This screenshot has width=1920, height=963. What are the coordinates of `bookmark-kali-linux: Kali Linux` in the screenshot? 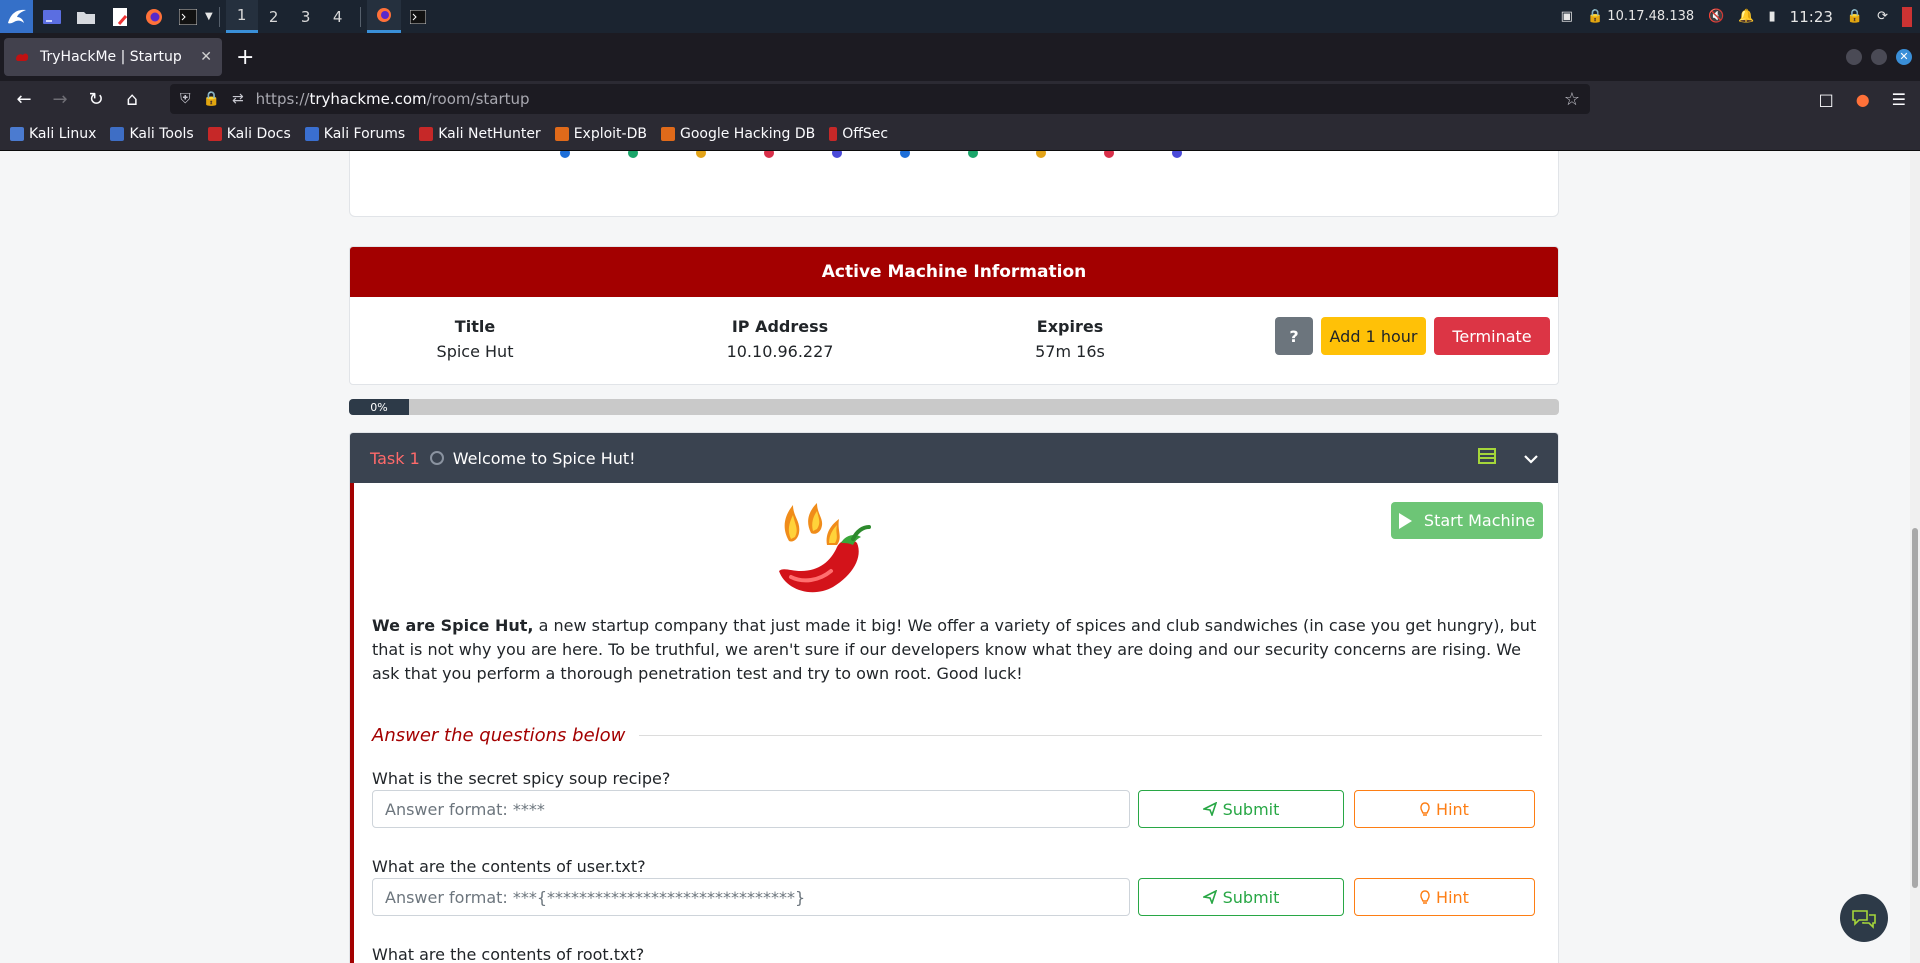 It's located at (53, 134).